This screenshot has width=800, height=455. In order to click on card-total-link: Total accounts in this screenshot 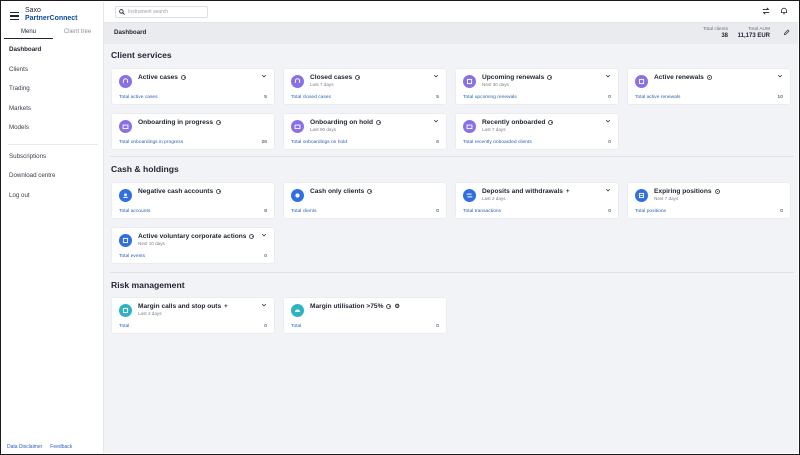, I will do `click(134, 211)`.